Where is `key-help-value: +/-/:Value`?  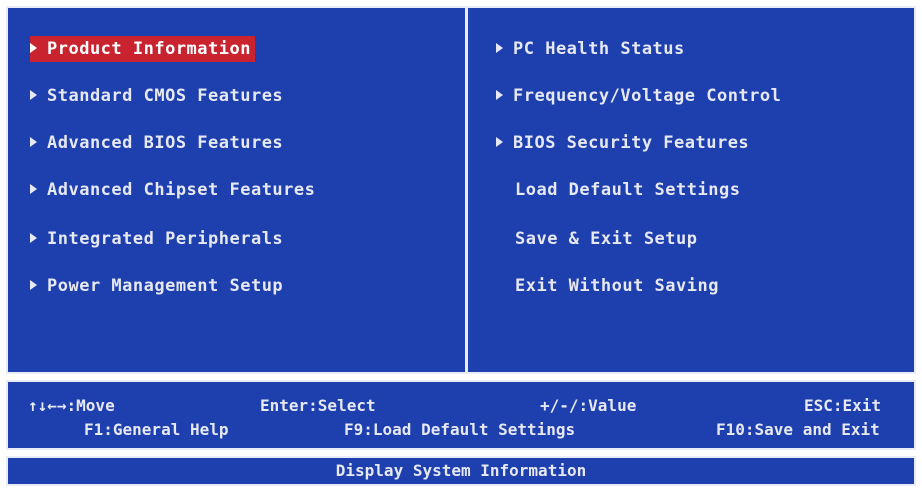 key-help-value: +/-/:Value is located at coordinates (588, 405).